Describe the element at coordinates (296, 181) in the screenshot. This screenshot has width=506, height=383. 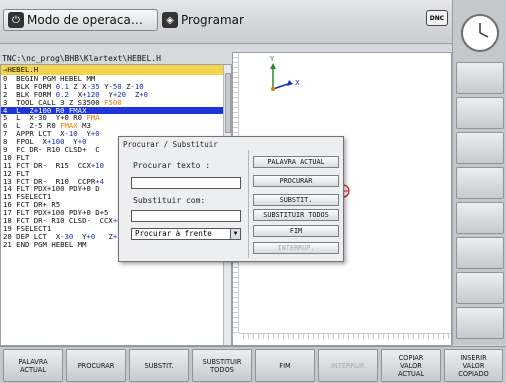
I see `search-button: PROCURAR` at that location.